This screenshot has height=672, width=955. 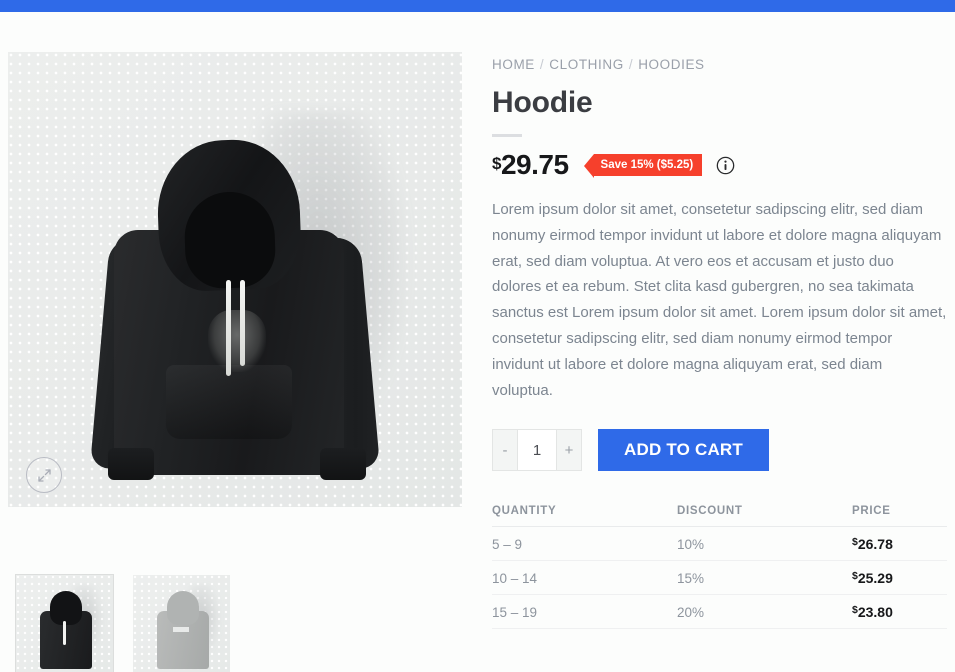 I want to click on table-header-row: QUANTITY DISCOUNT PRICE, so click(x=719, y=516).